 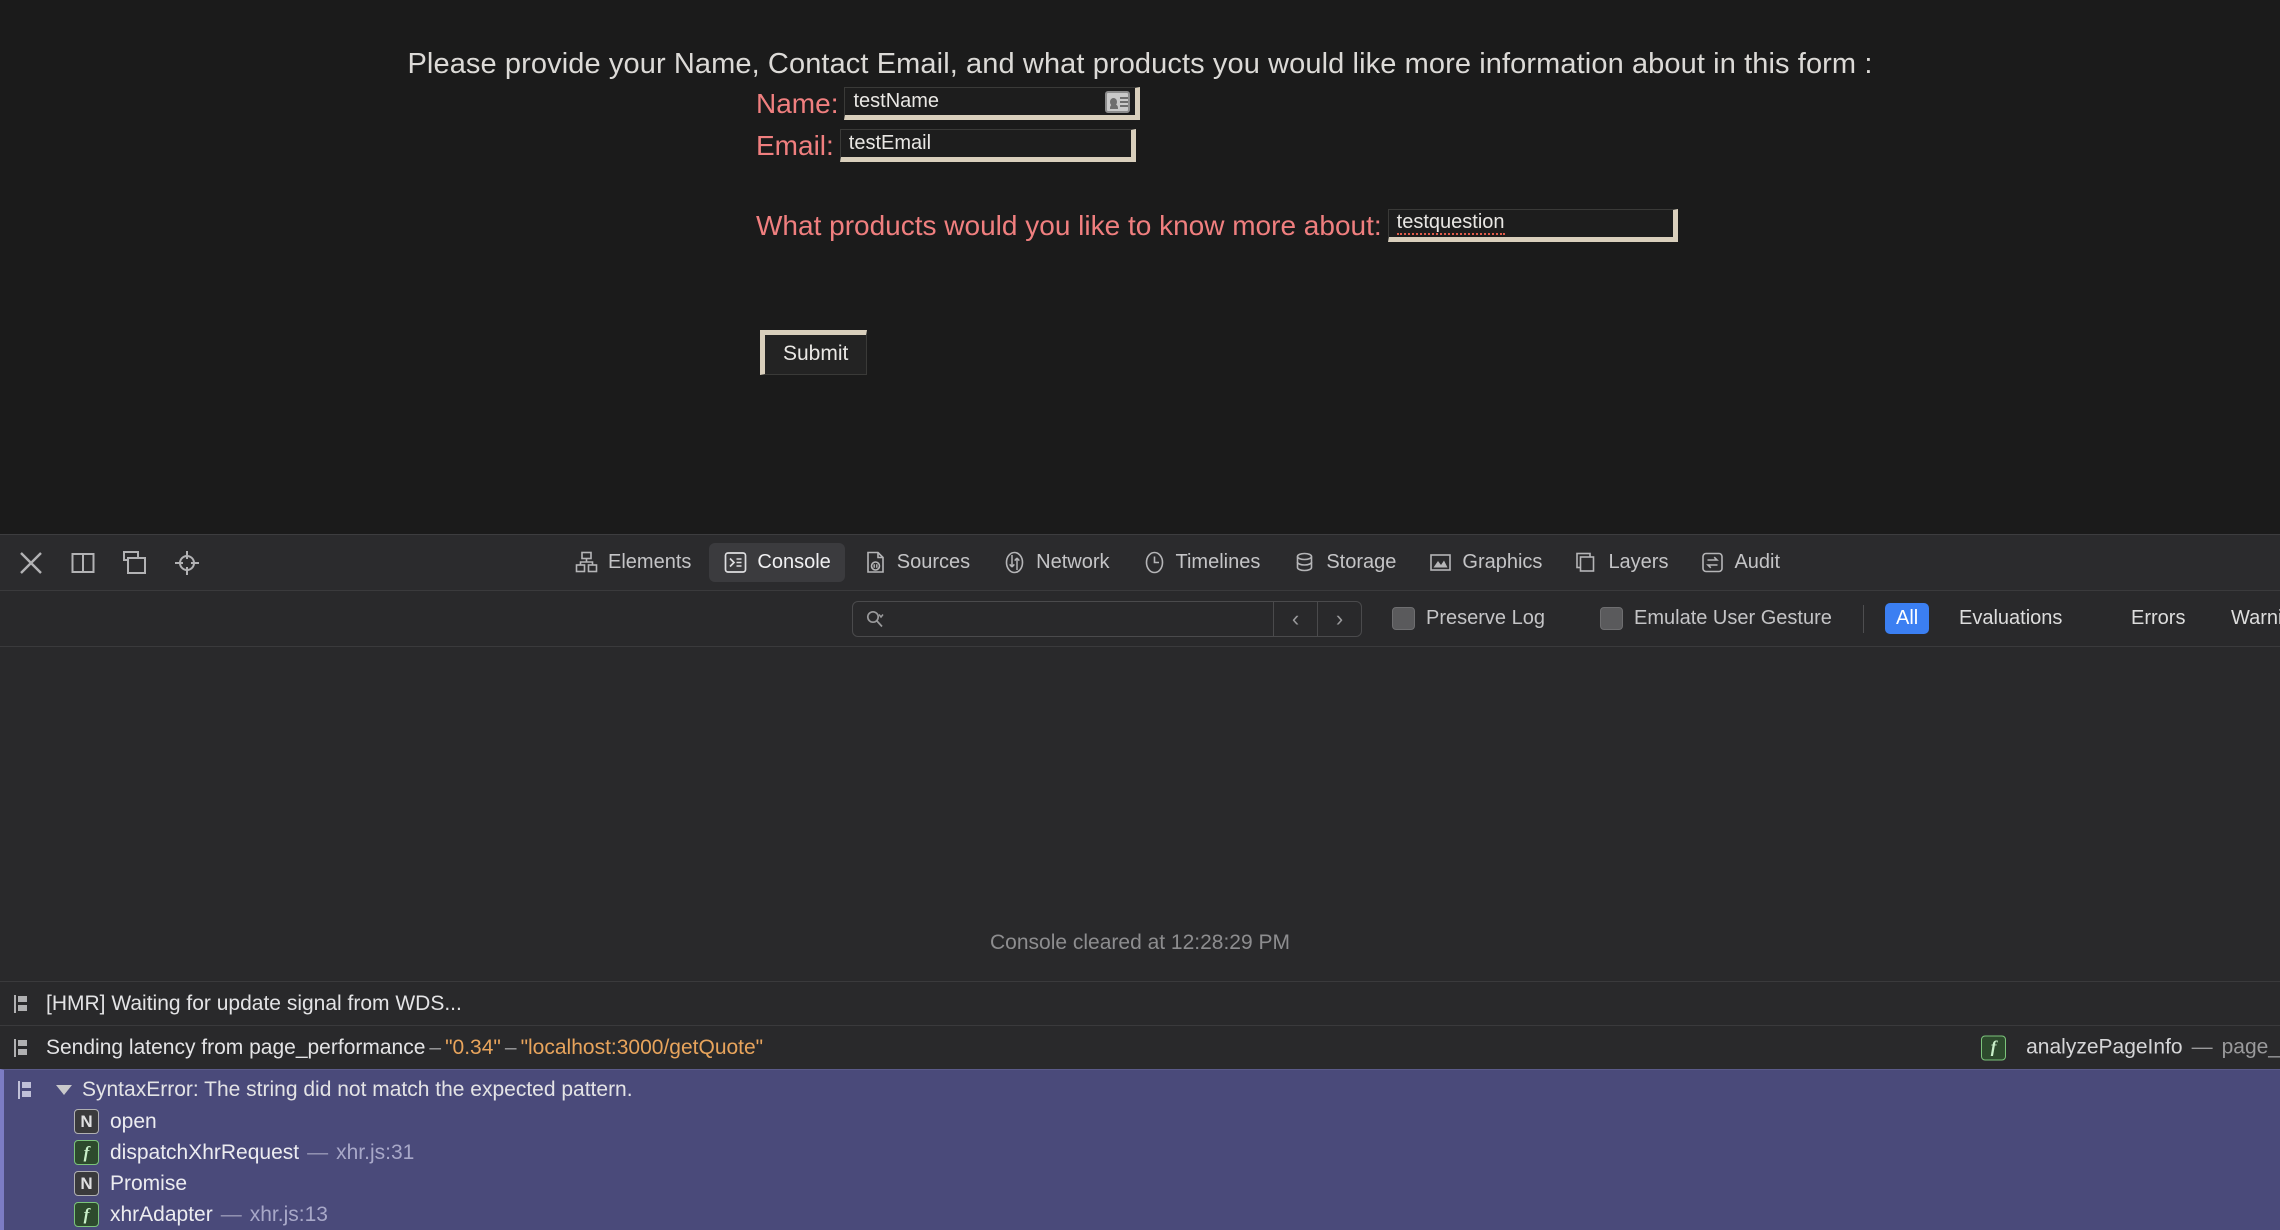 What do you see at coordinates (31, 563) in the screenshot?
I see `close-icon` at bounding box center [31, 563].